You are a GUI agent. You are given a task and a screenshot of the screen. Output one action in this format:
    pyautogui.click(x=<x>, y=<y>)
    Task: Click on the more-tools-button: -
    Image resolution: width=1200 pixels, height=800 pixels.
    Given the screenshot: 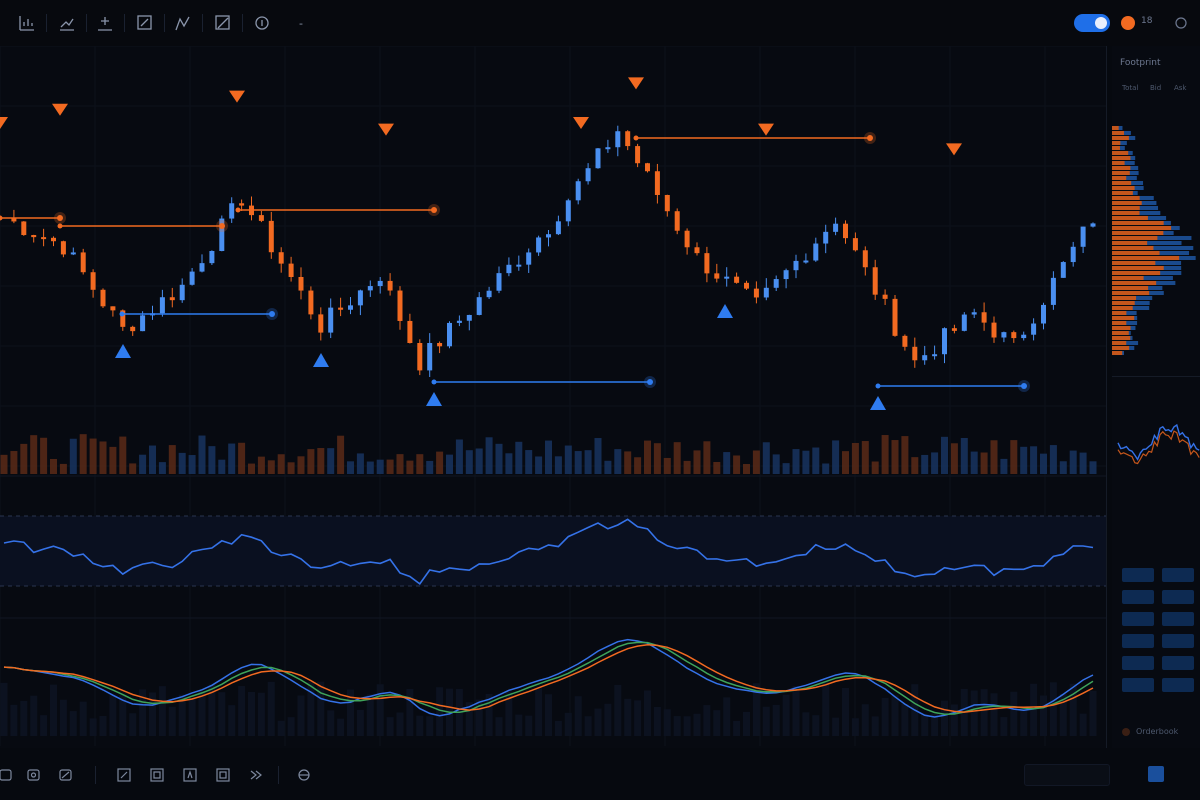 What is the action you would take?
    pyautogui.click(x=301, y=23)
    